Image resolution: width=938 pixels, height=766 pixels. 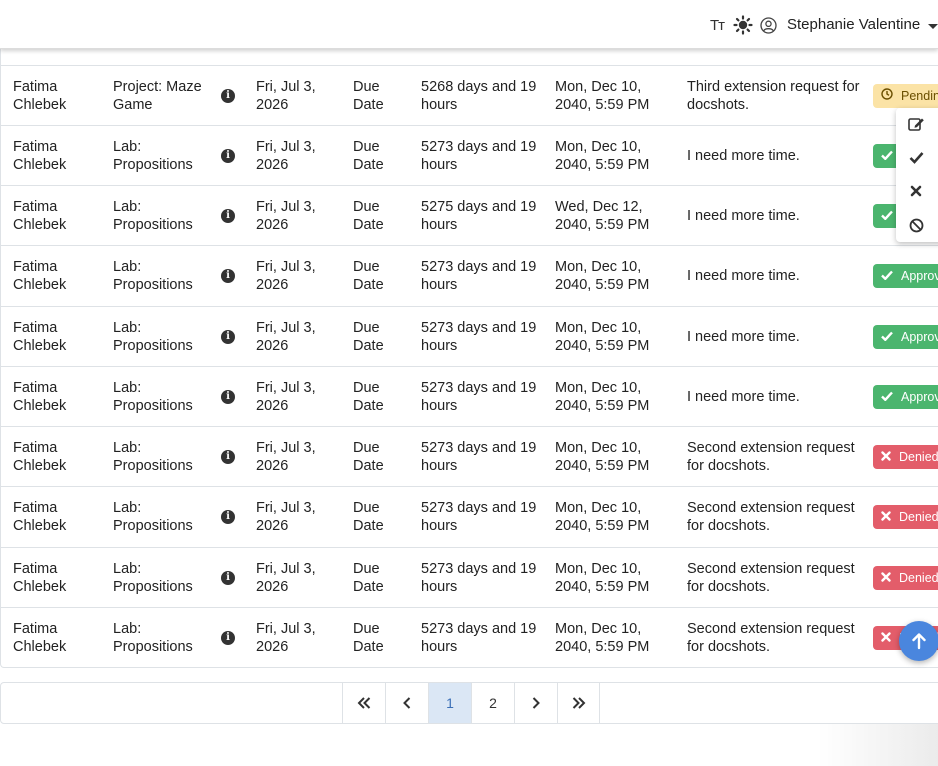 I want to click on theme-toggle-icon, so click(x=743, y=25).